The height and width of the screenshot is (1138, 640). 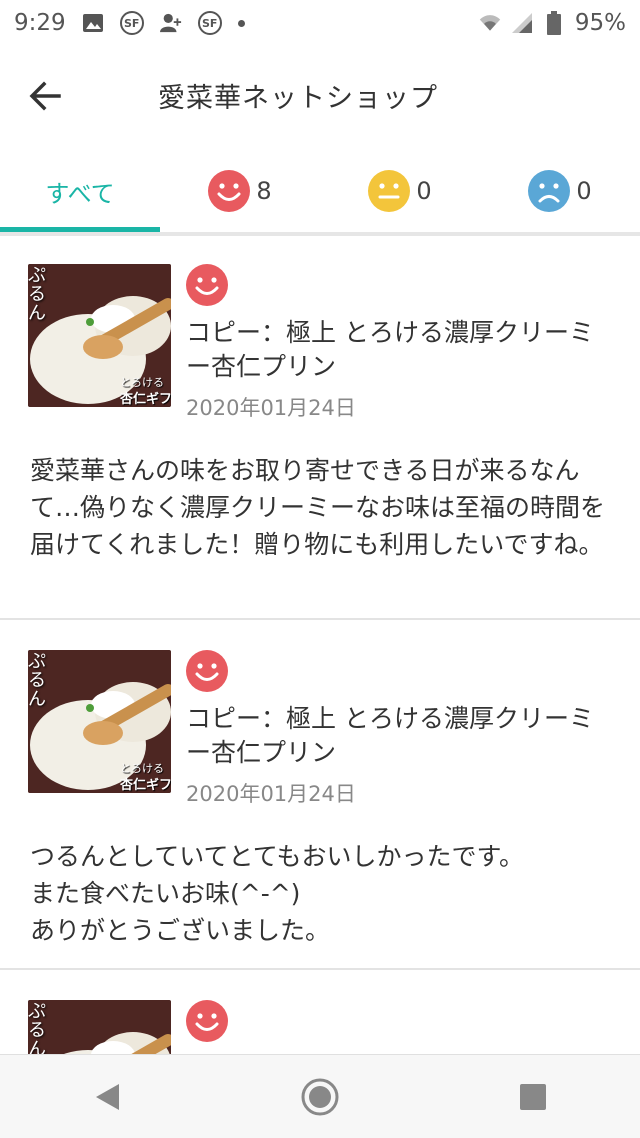 I want to click on nav-home-icon, so click(x=320, y=1097).